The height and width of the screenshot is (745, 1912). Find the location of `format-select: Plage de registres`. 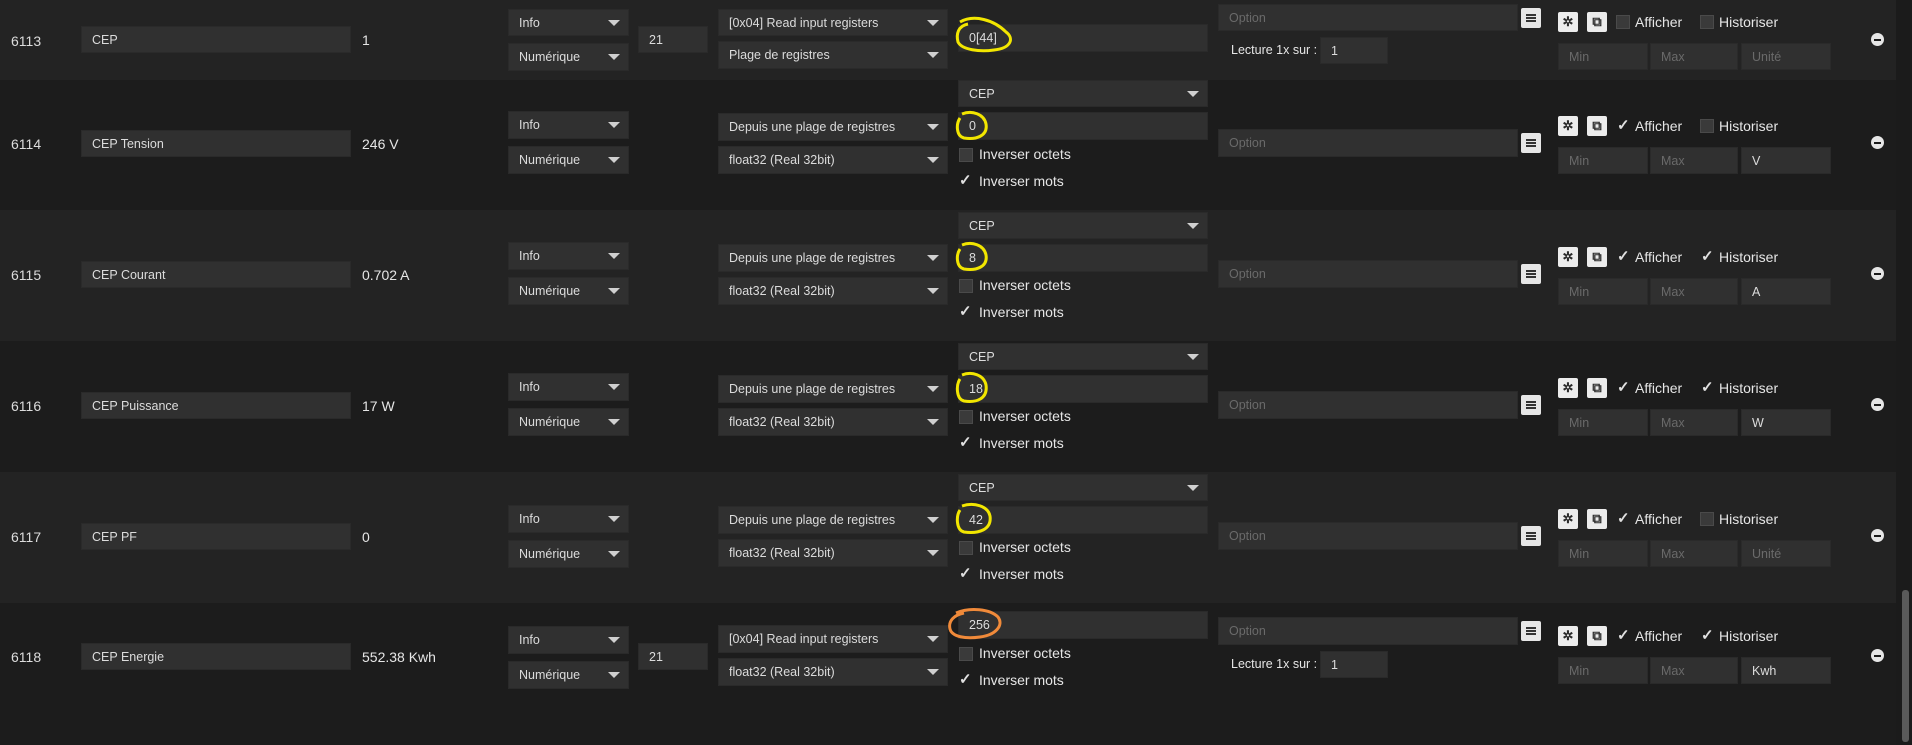

format-select: Plage de registres is located at coordinates (833, 55).